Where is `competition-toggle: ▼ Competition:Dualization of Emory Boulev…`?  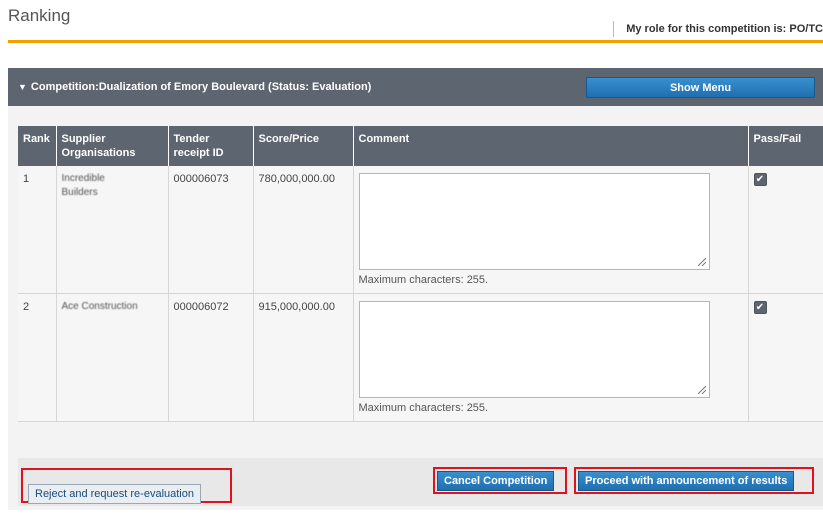
competition-toggle: ▼ Competition:Dualization of Emory Boulev… is located at coordinates (194, 87).